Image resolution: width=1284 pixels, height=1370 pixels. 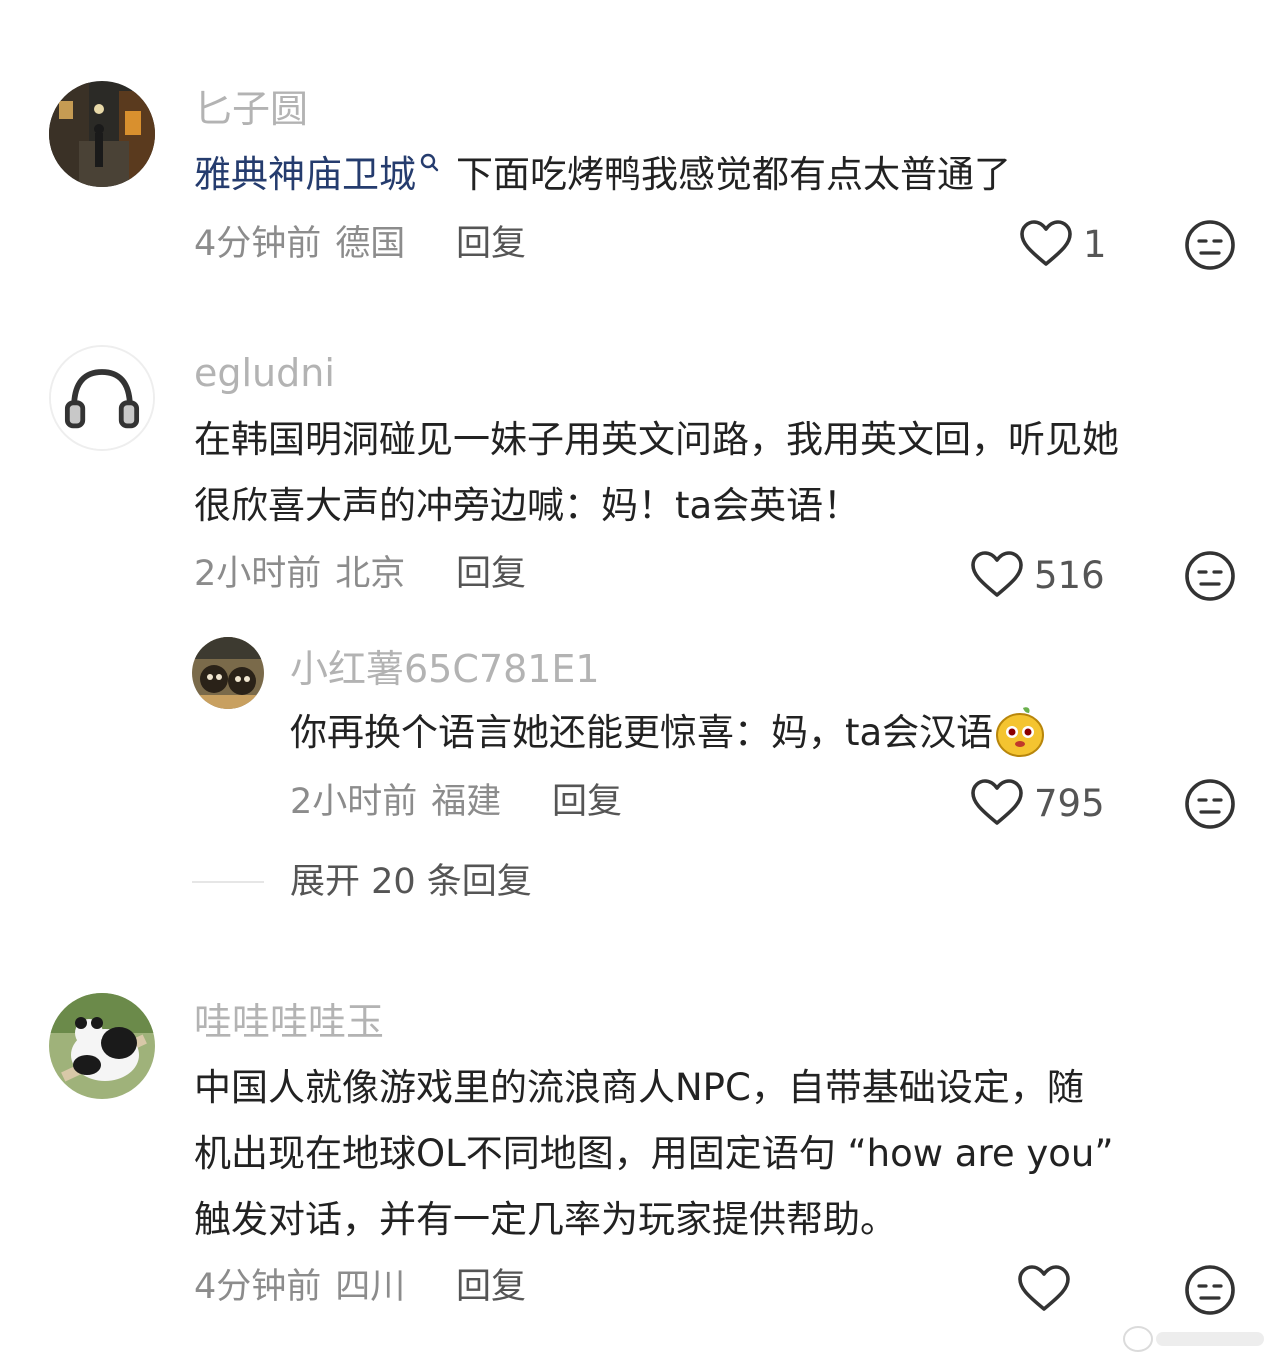 I want to click on like-button, so click(x=1049, y=1289).